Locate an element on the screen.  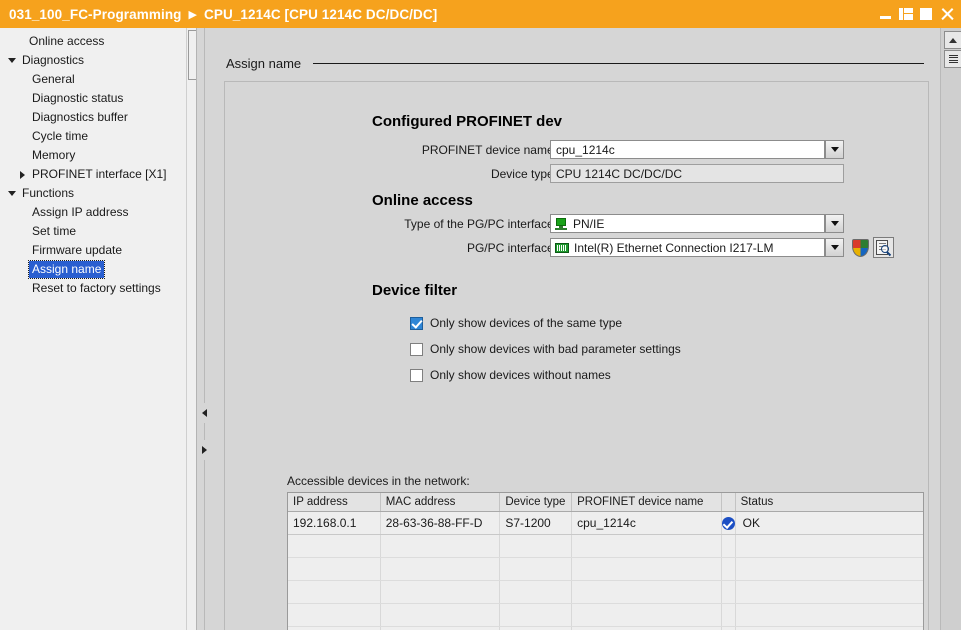
sidebar-item-firmware-update: Firmware update is located at coordinates (98, 250).